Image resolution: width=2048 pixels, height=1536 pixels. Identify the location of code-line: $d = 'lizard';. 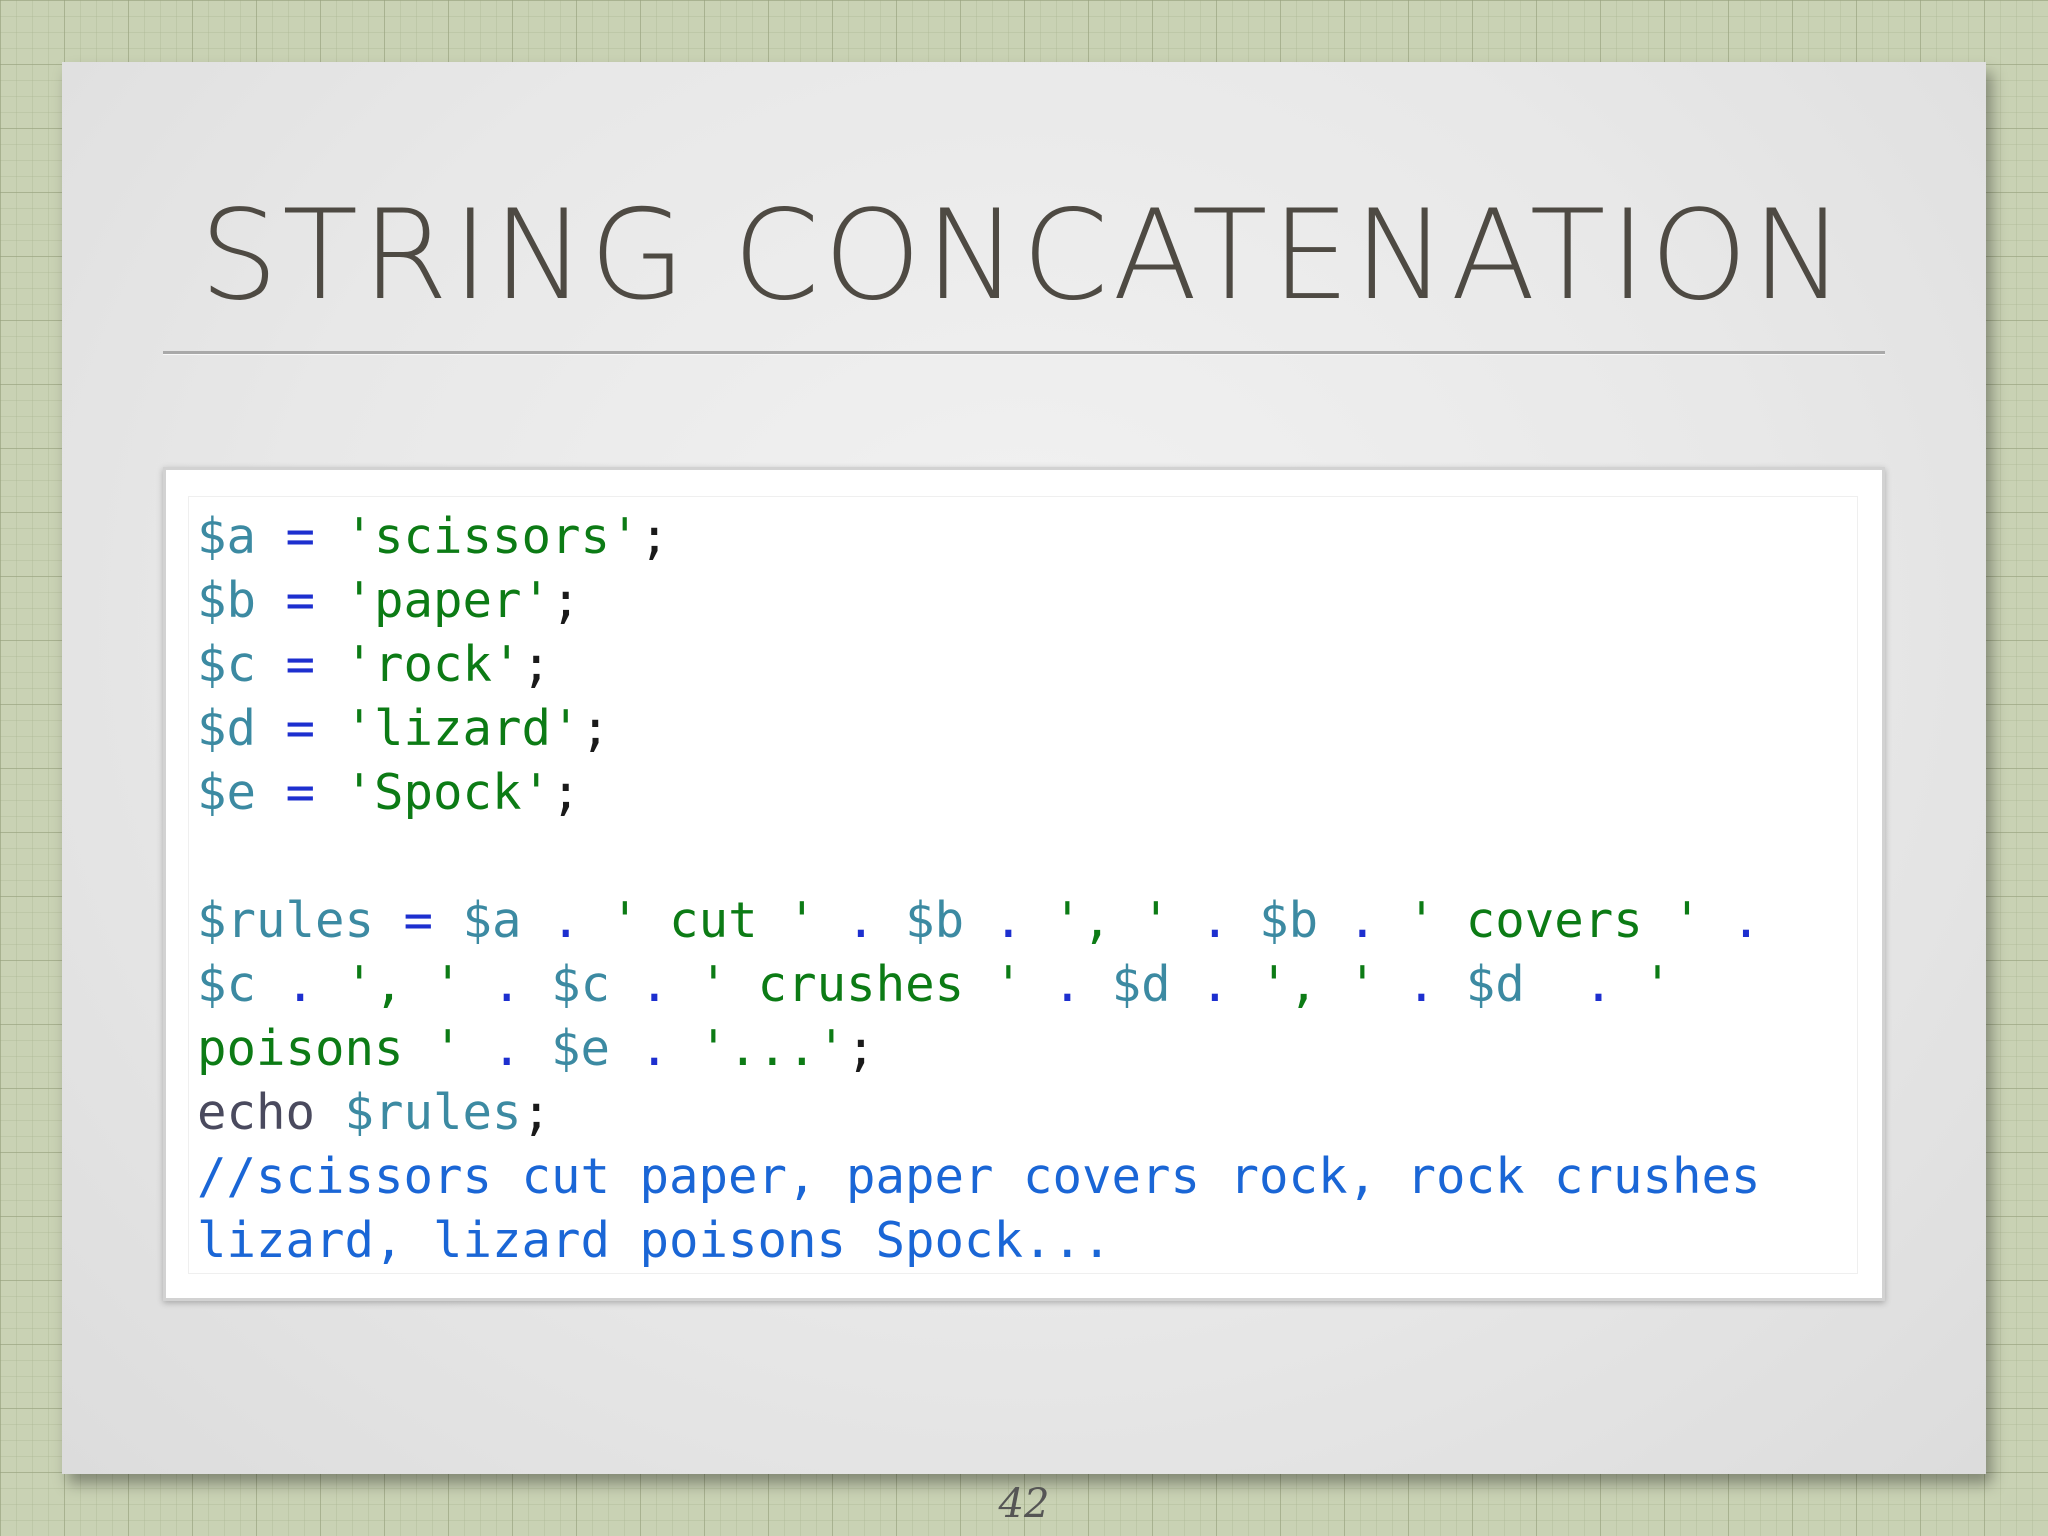
(403, 729).